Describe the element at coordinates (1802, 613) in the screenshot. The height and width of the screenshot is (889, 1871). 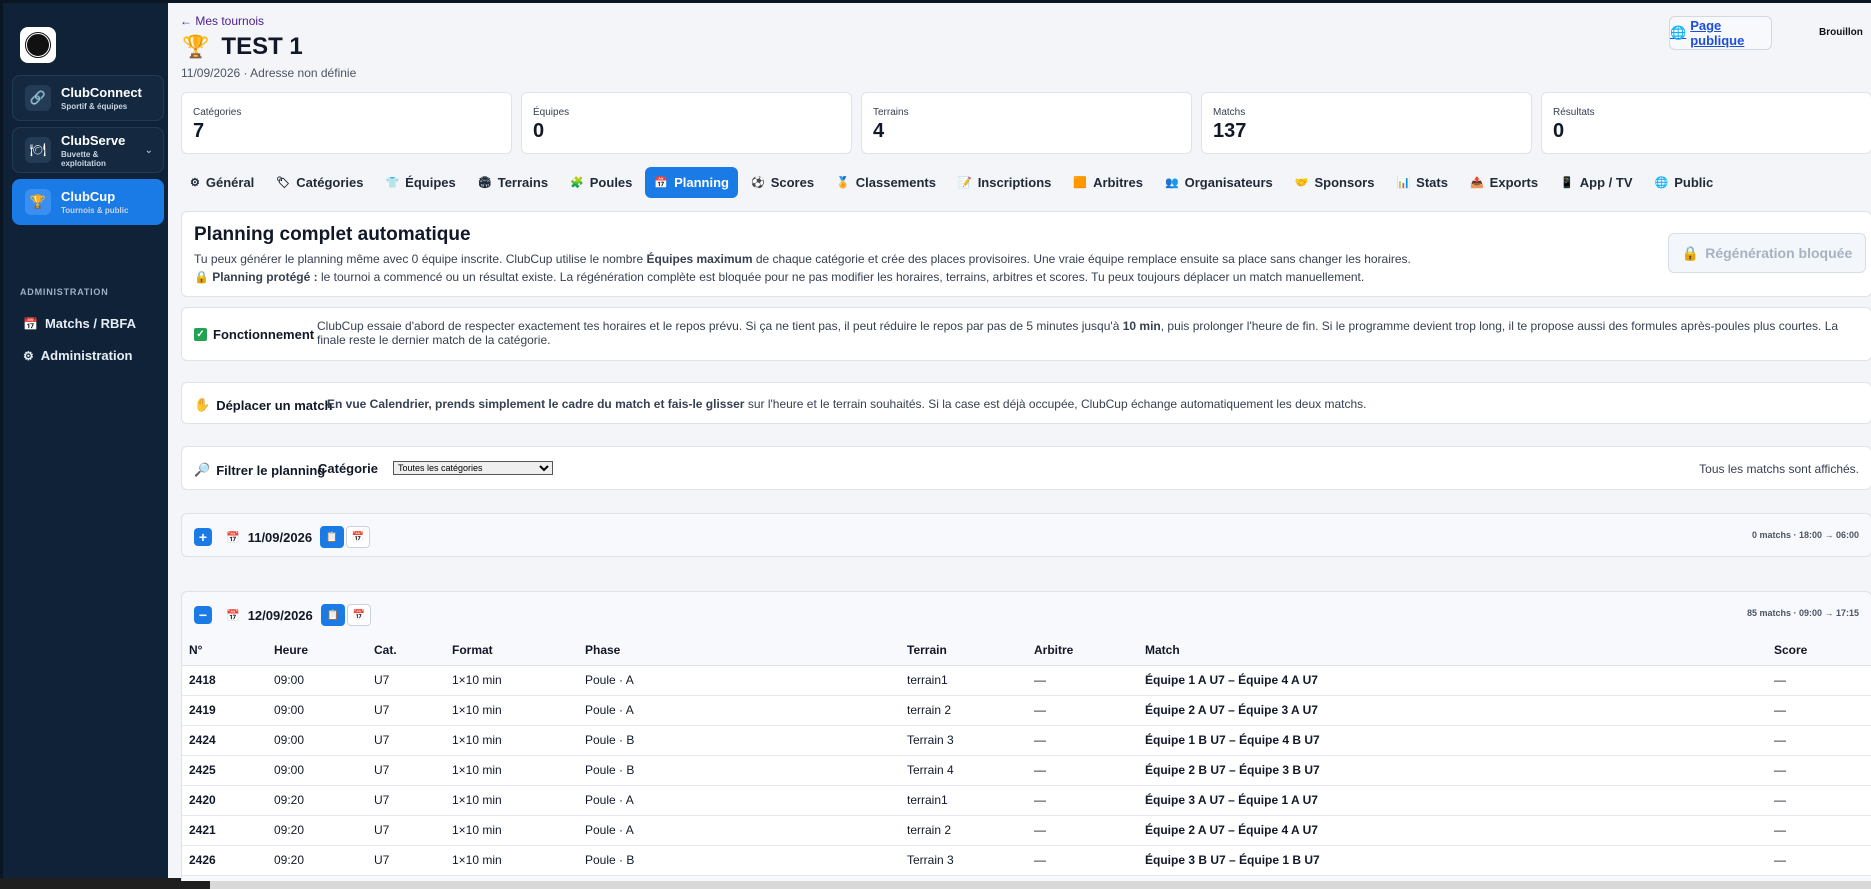
I see `day-meta: 85 matchs · 09:00 → 17:15` at that location.